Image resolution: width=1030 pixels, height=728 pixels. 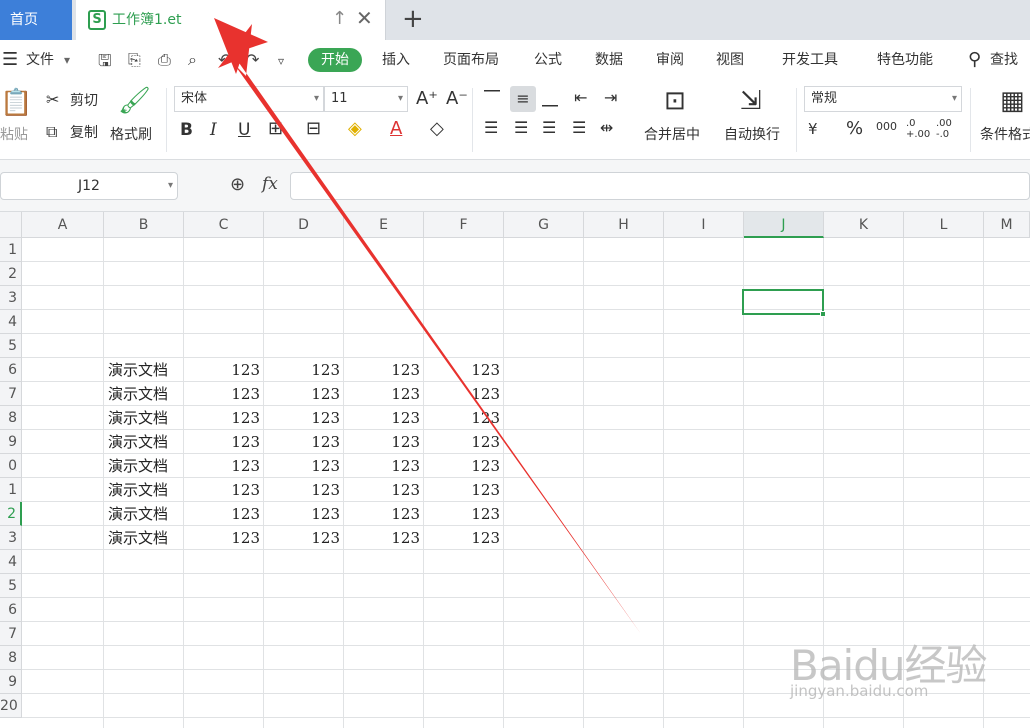 What do you see at coordinates (237, 184) in the screenshot?
I see `zoom-icon: ⊕` at bounding box center [237, 184].